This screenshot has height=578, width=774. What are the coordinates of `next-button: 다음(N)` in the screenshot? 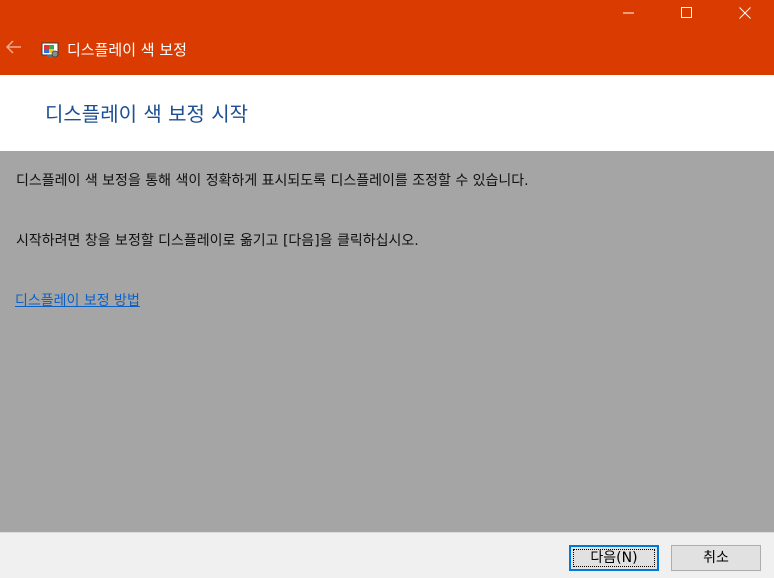 It's located at (614, 558).